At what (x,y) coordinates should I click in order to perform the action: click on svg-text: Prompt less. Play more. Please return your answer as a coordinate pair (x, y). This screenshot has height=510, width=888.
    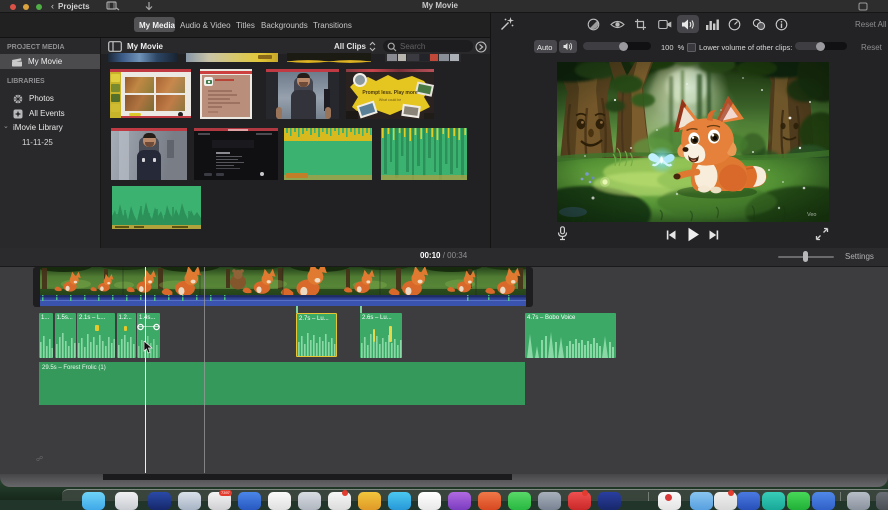
    Looking at the image, I should click on (390, 93).